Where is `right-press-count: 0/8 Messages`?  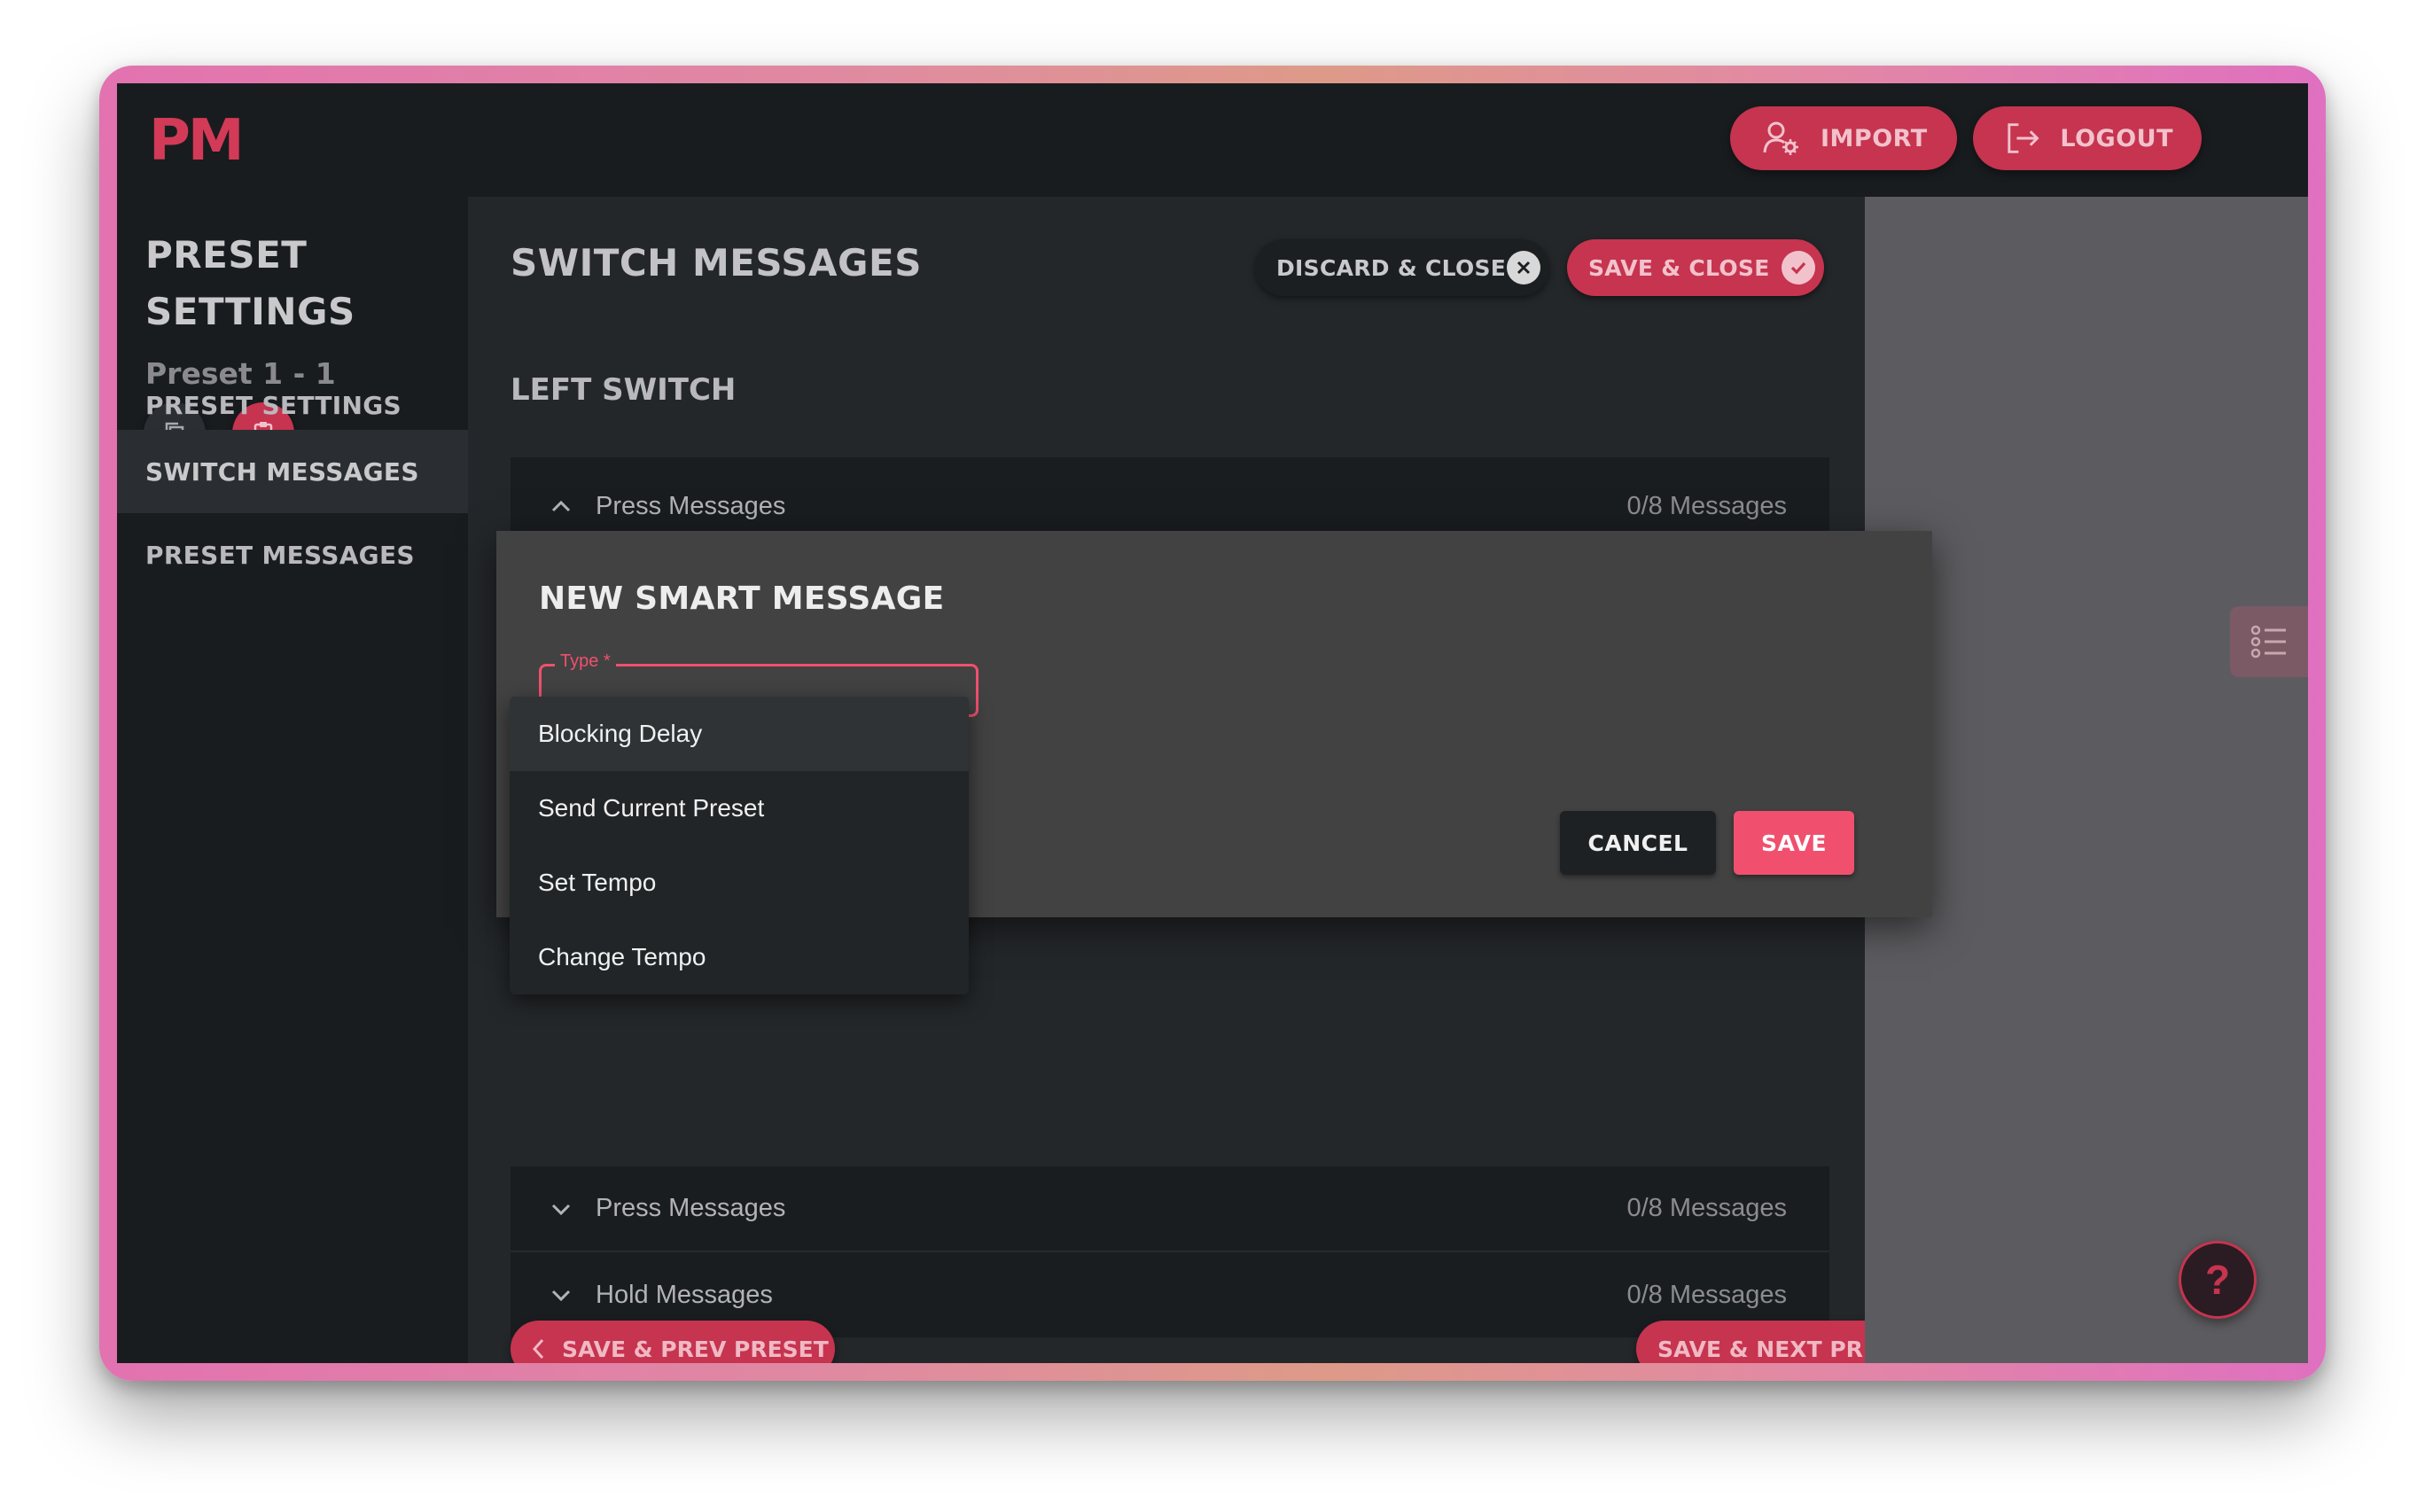 right-press-count: 0/8 Messages is located at coordinates (1706, 1208).